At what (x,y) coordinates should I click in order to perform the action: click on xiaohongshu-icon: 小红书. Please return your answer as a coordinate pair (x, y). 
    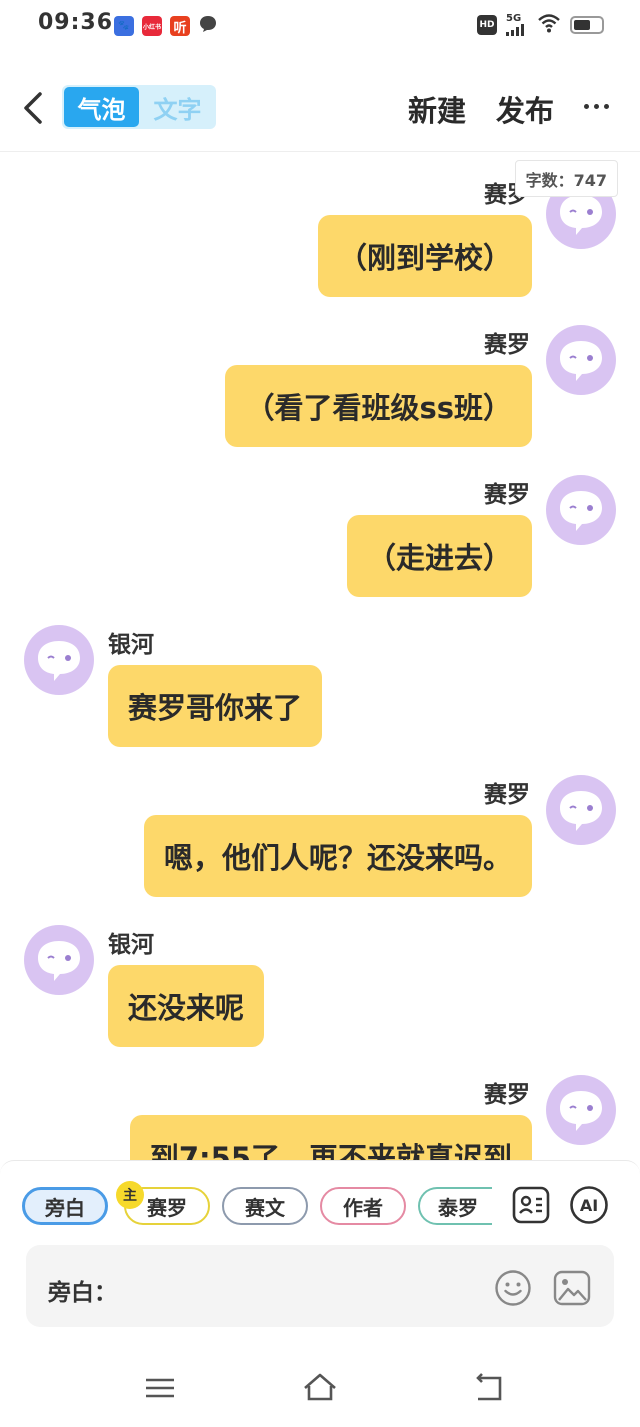
    Looking at the image, I should click on (152, 26).